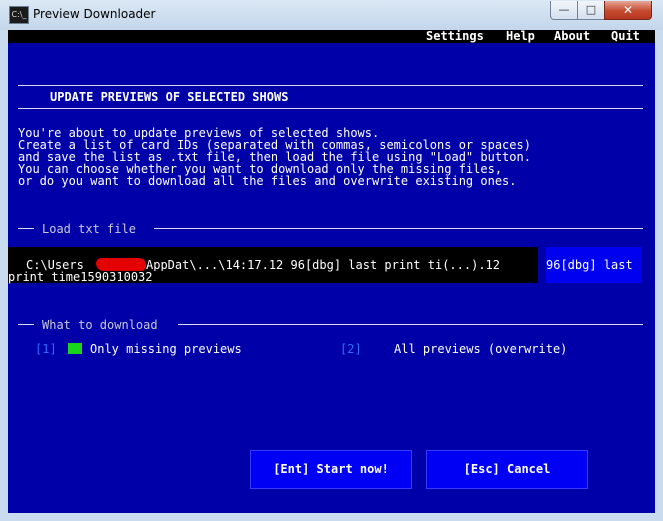 The width and height of the screenshot is (663, 521). I want to click on close-icon: ✕, so click(628, 10).